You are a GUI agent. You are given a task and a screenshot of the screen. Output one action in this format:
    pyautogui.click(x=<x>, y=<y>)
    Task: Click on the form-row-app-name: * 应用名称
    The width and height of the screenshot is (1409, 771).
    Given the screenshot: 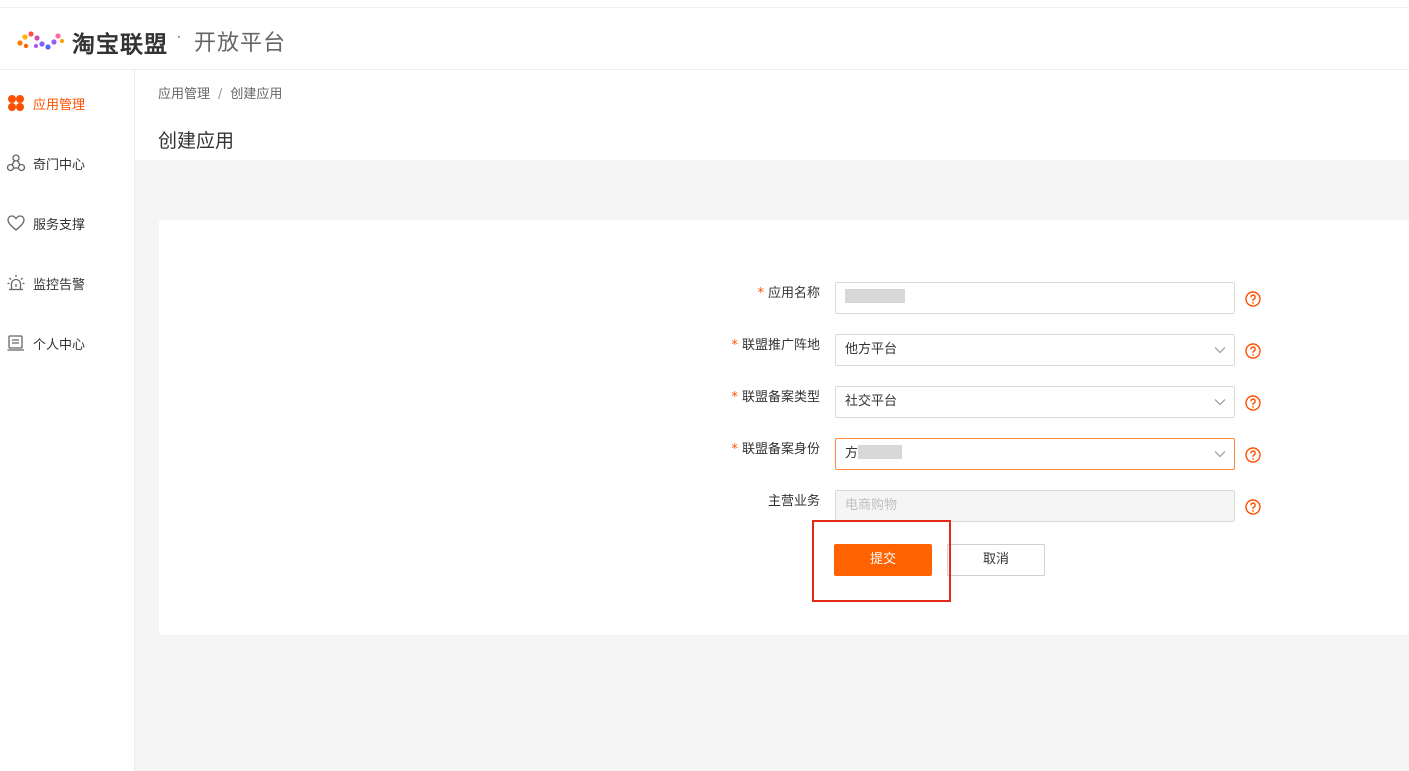 What is the action you would take?
    pyautogui.click(x=784, y=298)
    